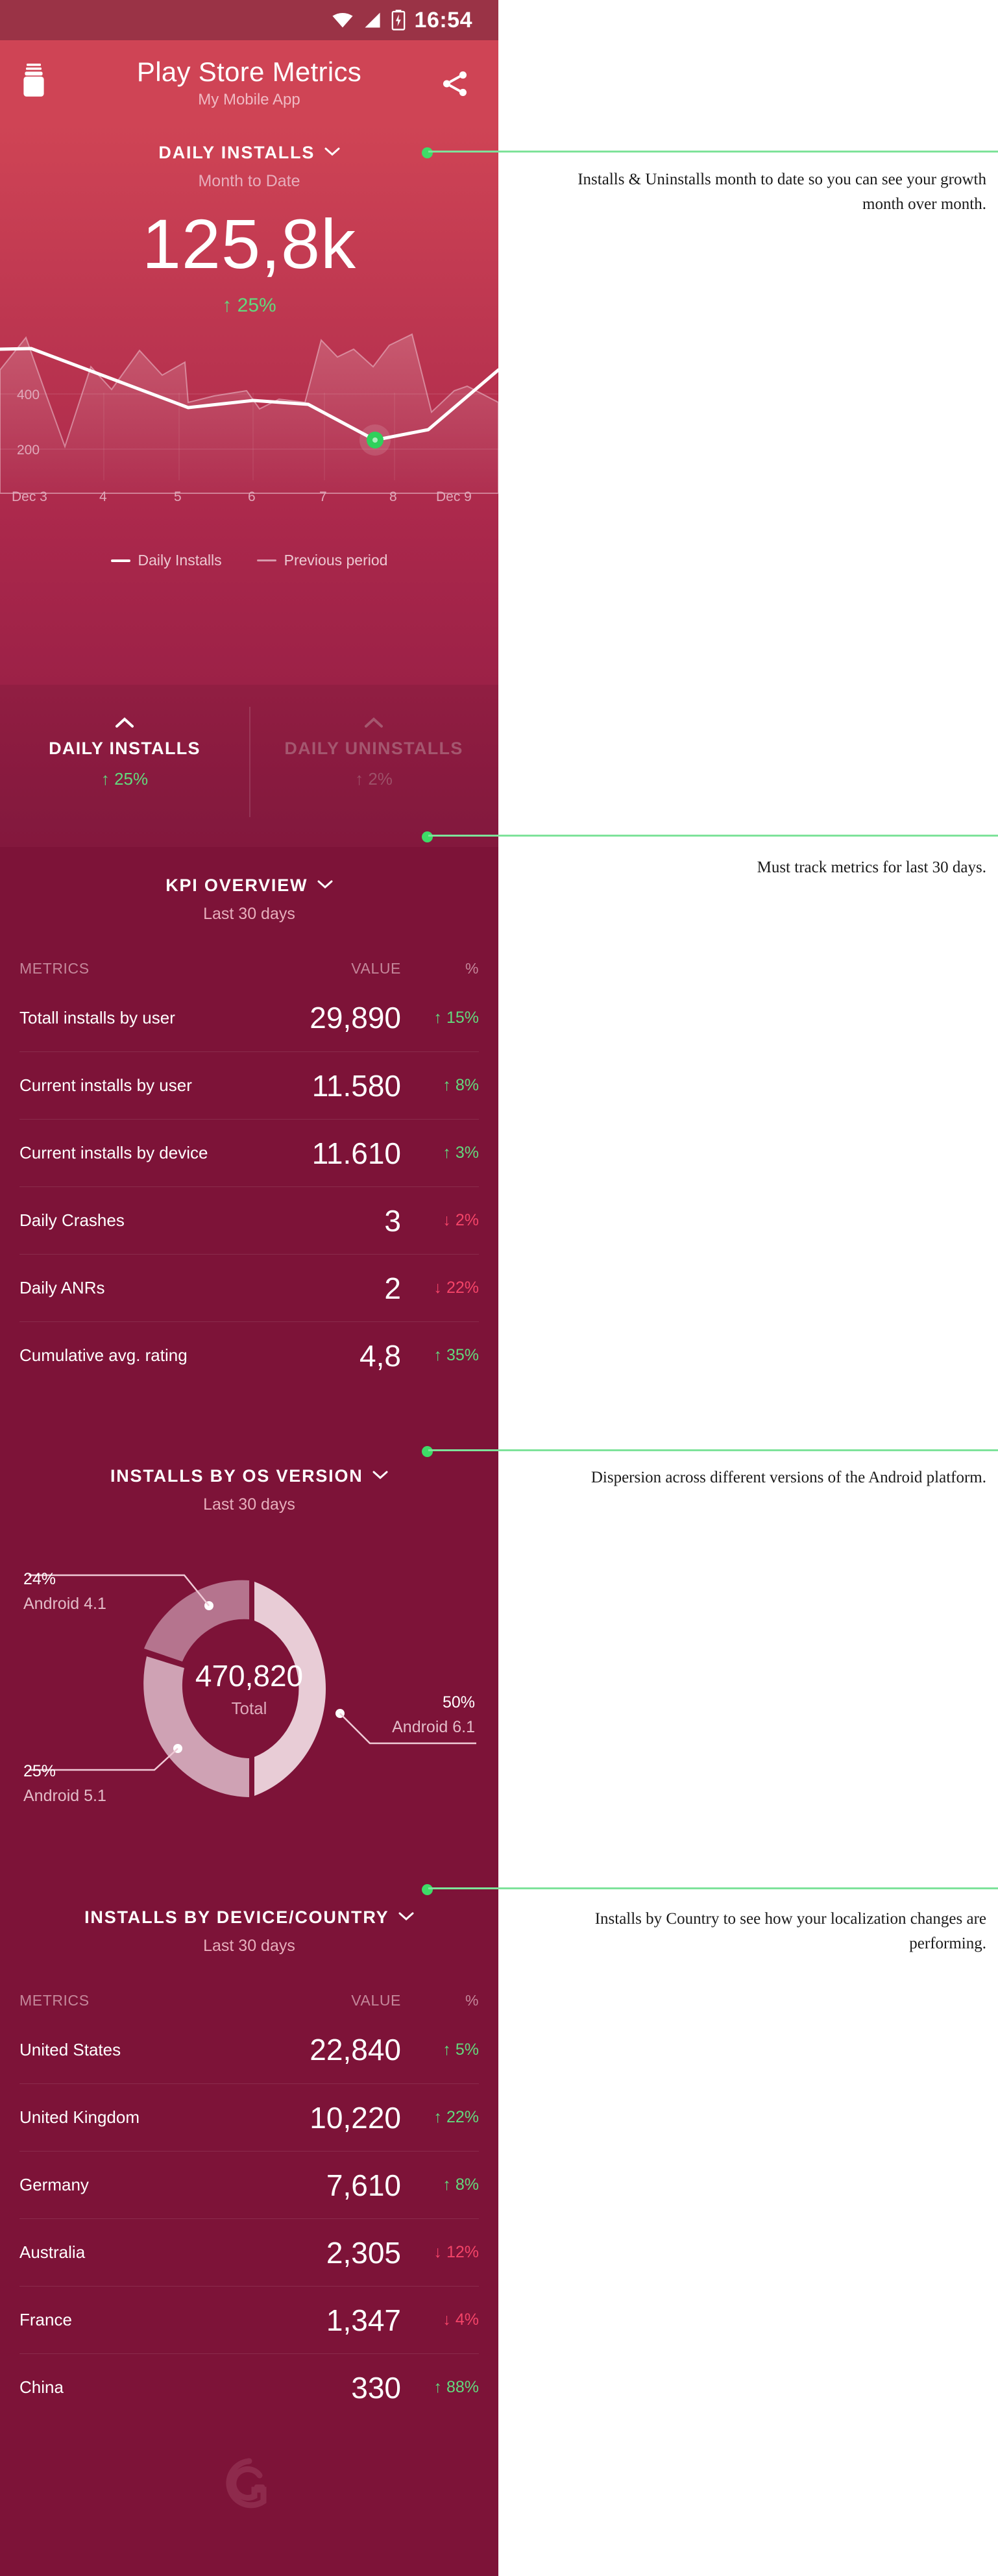  What do you see at coordinates (456, 2252) in the screenshot?
I see `country-delta: ↓ 12%` at bounding box center [456, 2252].